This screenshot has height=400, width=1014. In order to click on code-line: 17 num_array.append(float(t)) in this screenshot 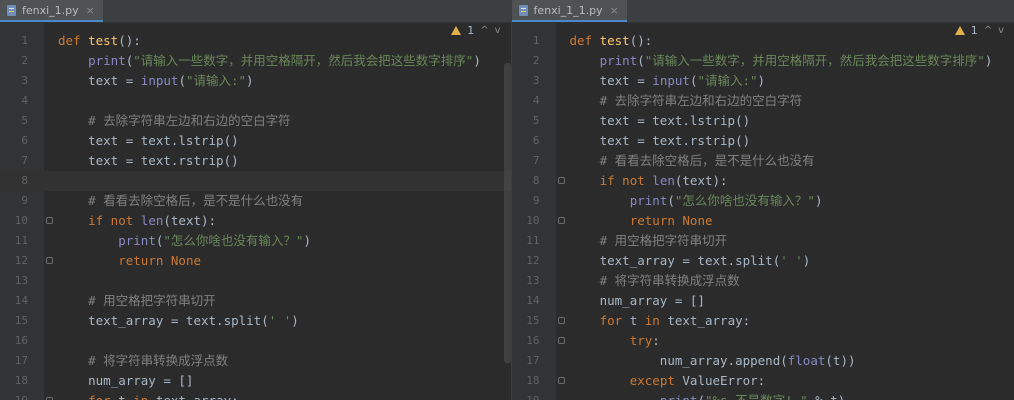, I will do `click(763, 361)`.